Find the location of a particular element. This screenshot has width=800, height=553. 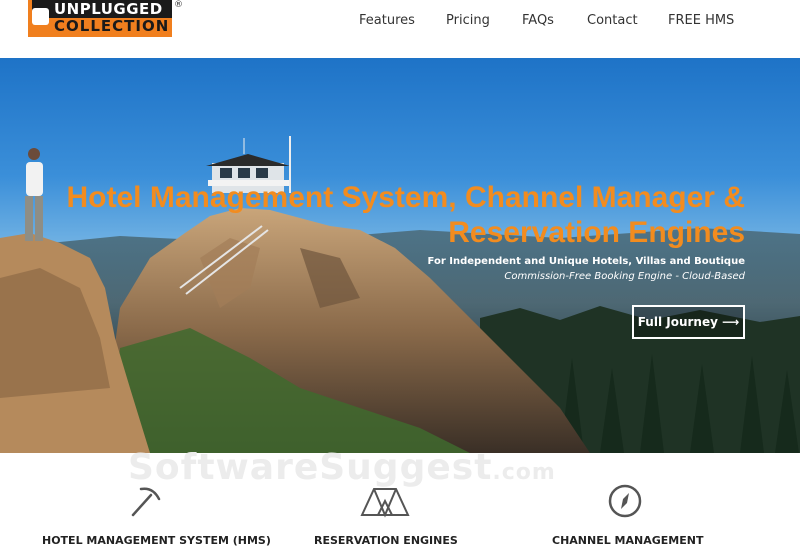

watermark-suffix: .com is located at coordinates (524, 472).